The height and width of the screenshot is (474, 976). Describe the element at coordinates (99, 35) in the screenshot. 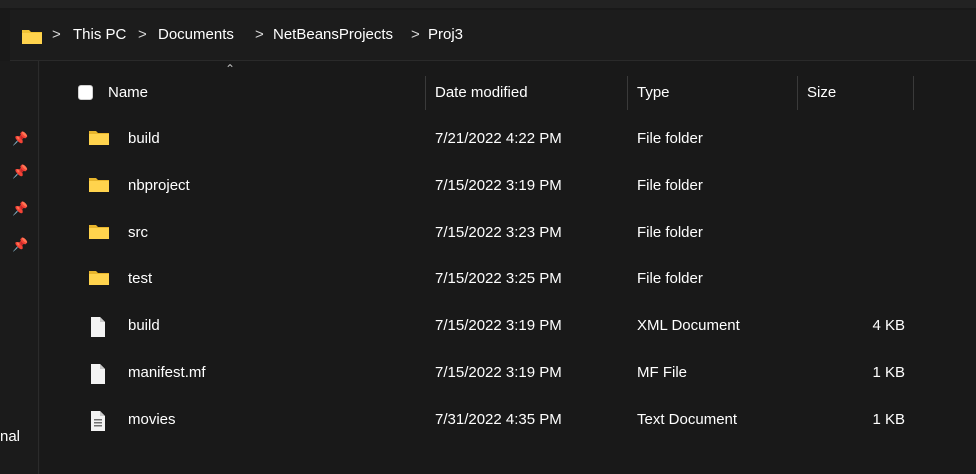

I see `breadcrumb-this-pc: This PC` at that location.